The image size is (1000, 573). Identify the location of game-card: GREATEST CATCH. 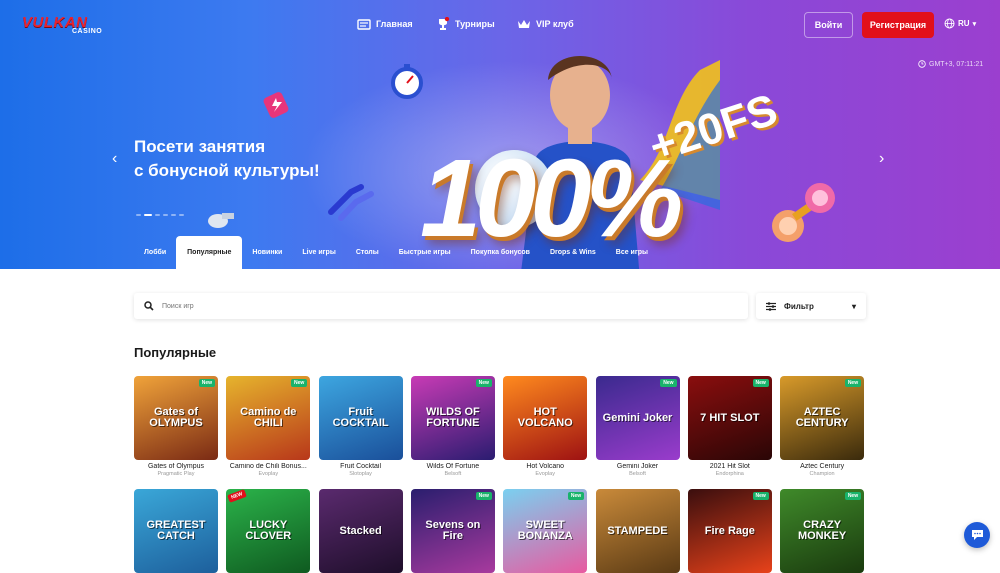
(176, 531).